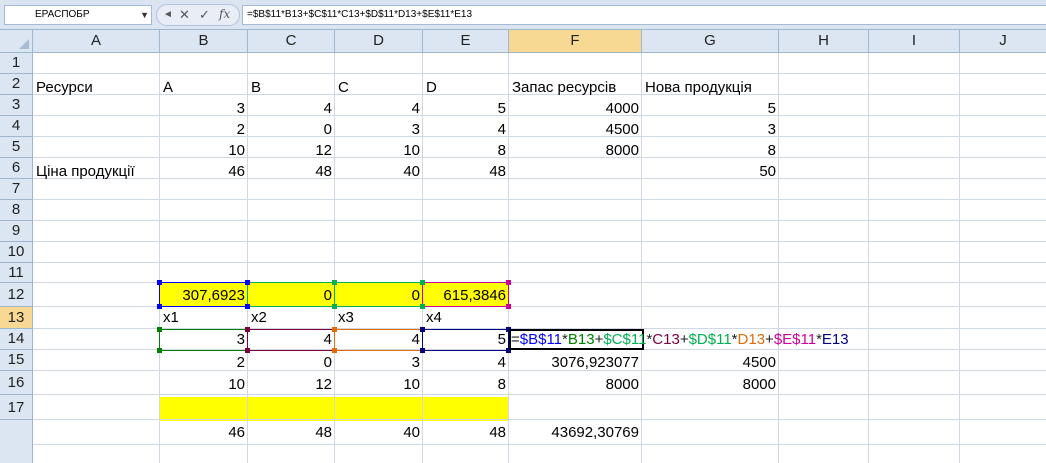 This screenshot has height=463, width=1046. What do you see at coordinates (379, 317) in the screenshot?
I see `cell-d12: x3` at bounding box center [379, 317].